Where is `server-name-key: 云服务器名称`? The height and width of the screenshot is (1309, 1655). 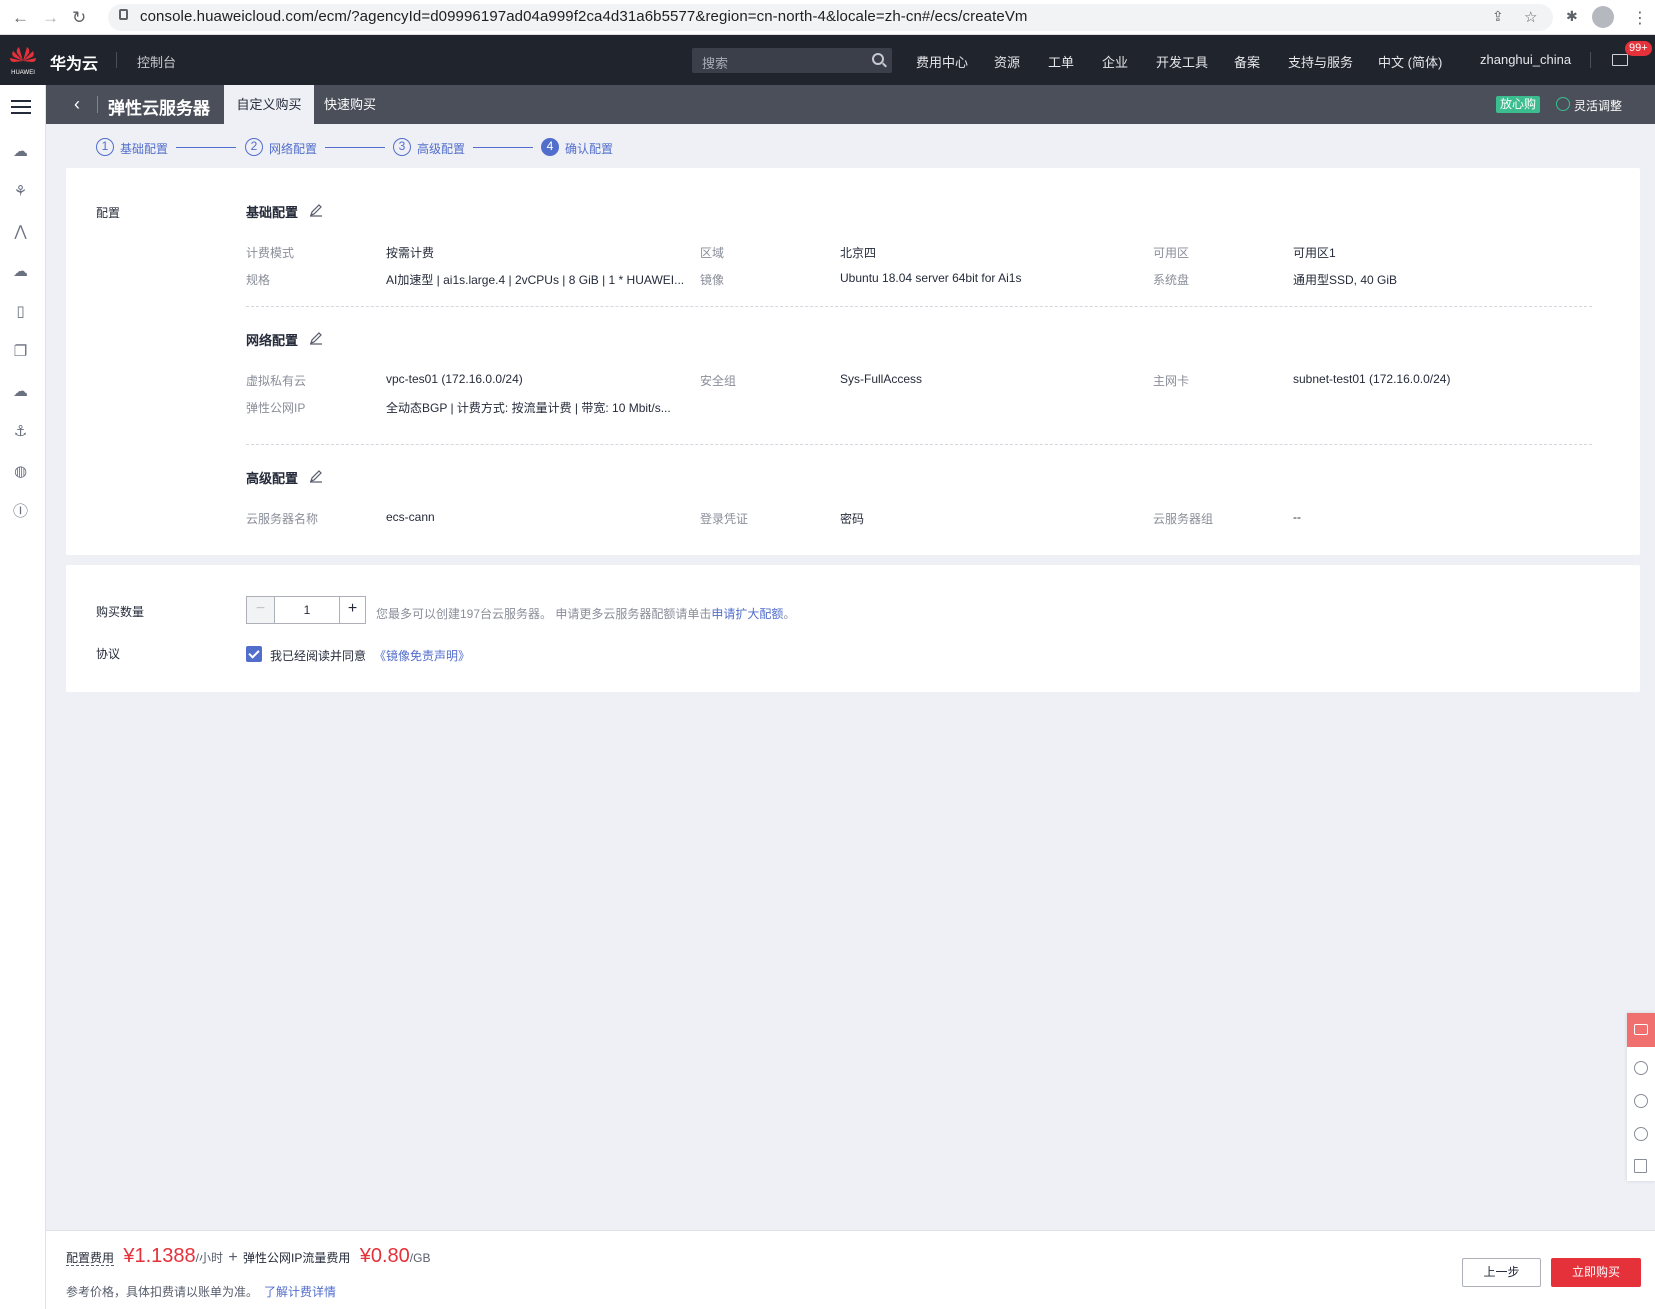
server-name-key: 云服务器名称 is located at coordinates (282, 519).